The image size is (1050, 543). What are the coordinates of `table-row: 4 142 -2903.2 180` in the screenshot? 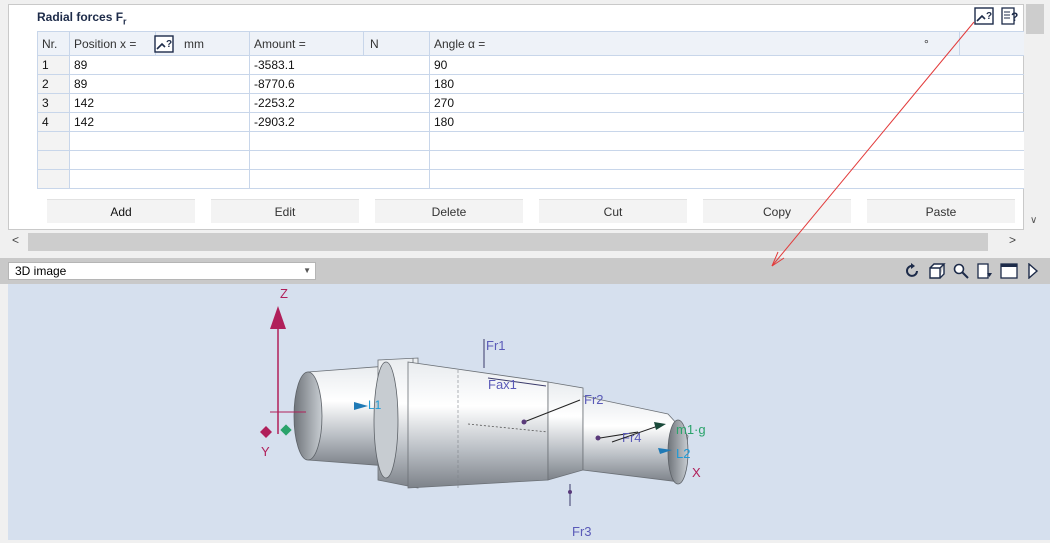 It's located at (531, 122).